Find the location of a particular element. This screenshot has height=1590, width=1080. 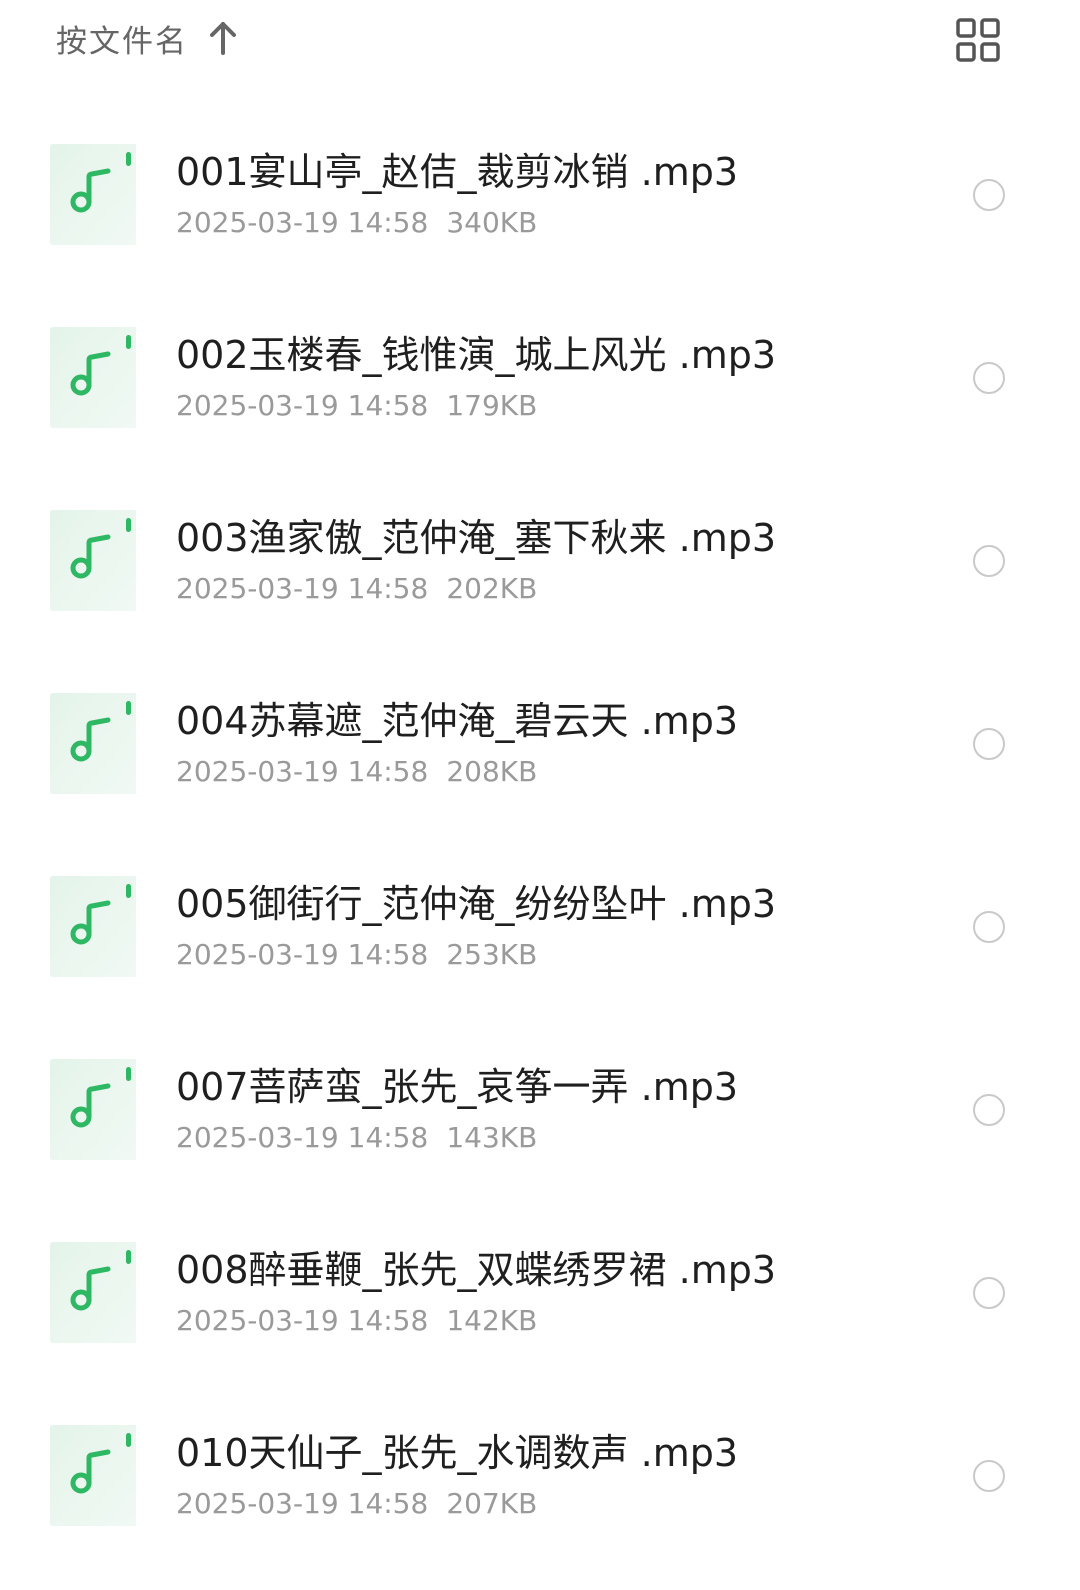

file-name: 003渔家傲_范仲淹_塞下秋来 .mp3 is located at coordinates (476, 538).